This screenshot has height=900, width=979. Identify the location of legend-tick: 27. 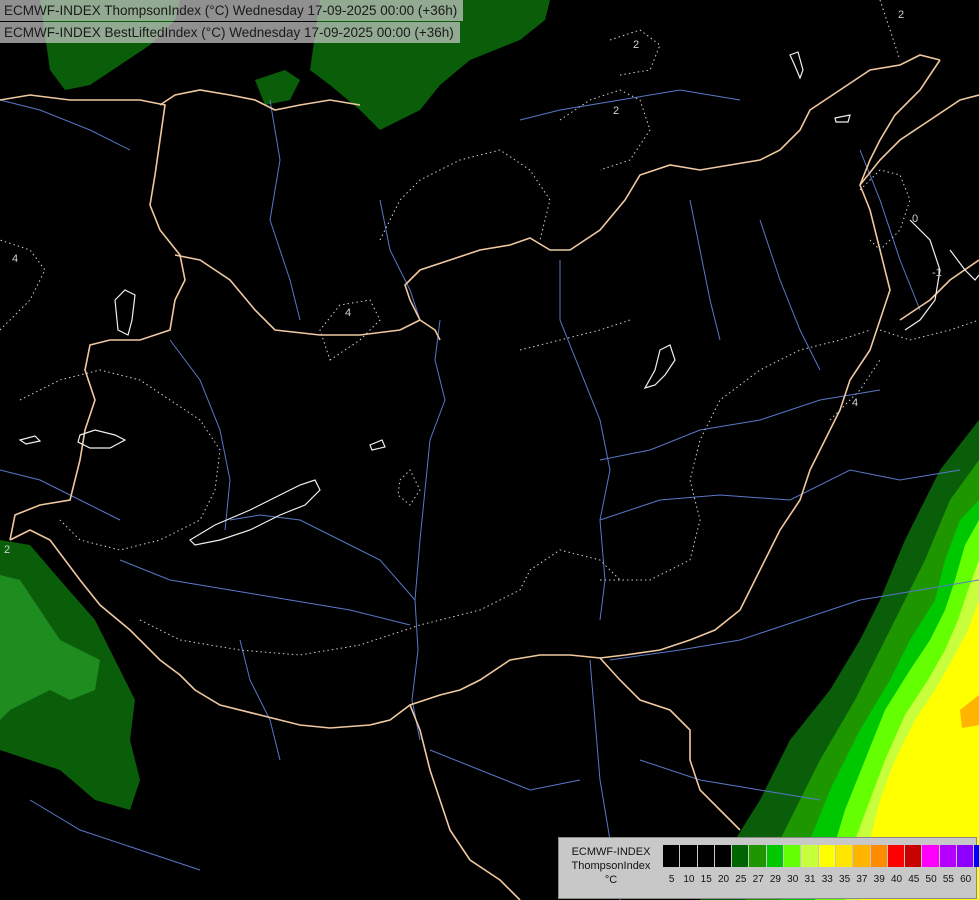
(758, 879).